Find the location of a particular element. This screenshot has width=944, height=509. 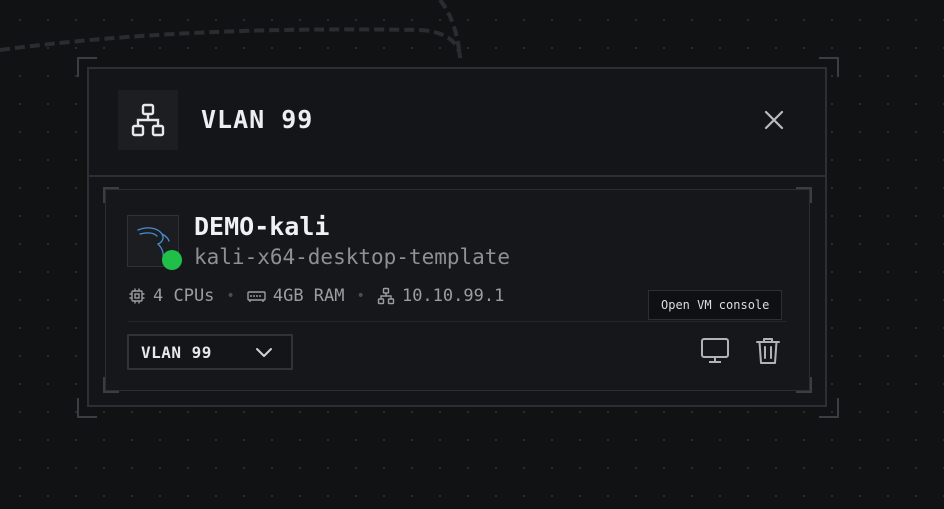

ip-label: 10.10.99.1 is located at coordinates (453, 296).